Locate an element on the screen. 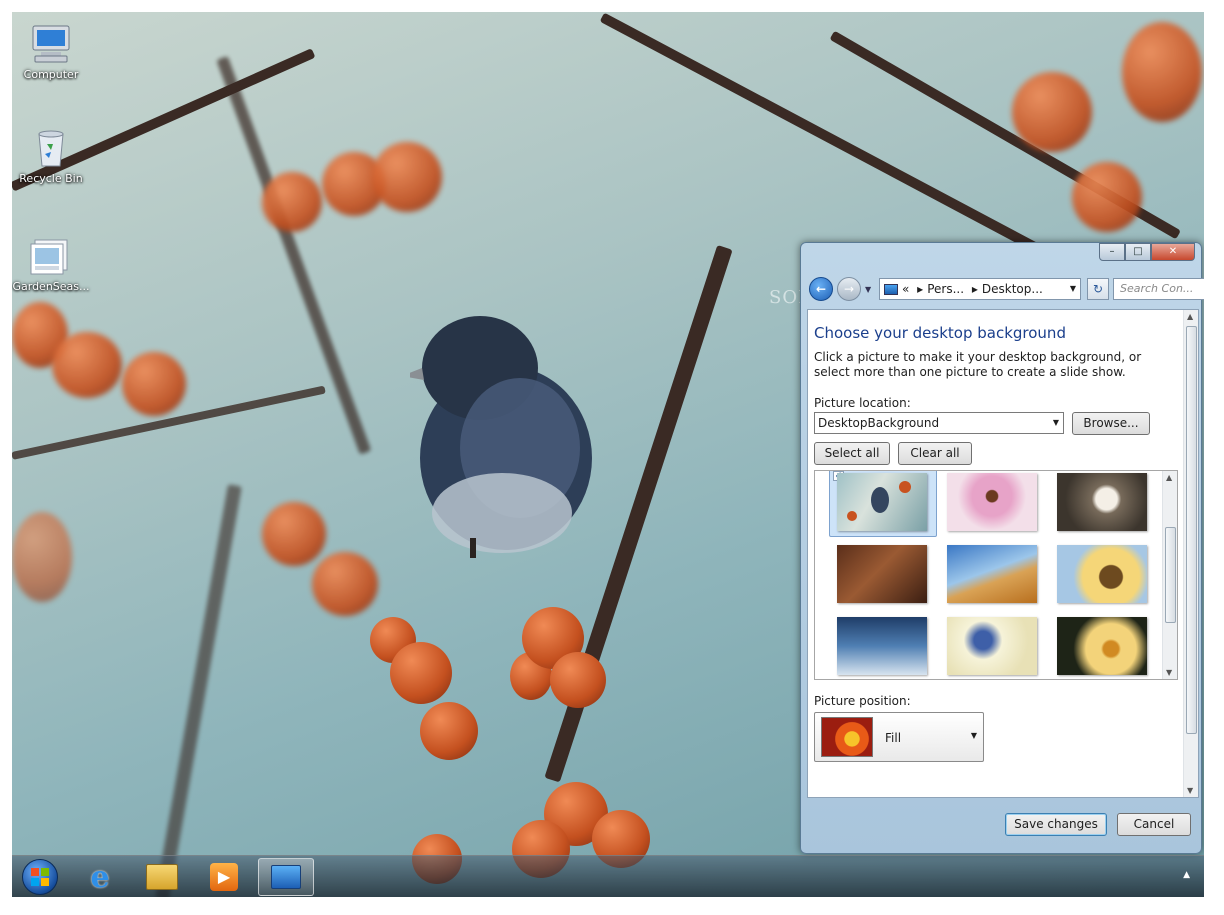  gallery-scrollbar: ▲ ▼ is located at coordinates (1169, 575).